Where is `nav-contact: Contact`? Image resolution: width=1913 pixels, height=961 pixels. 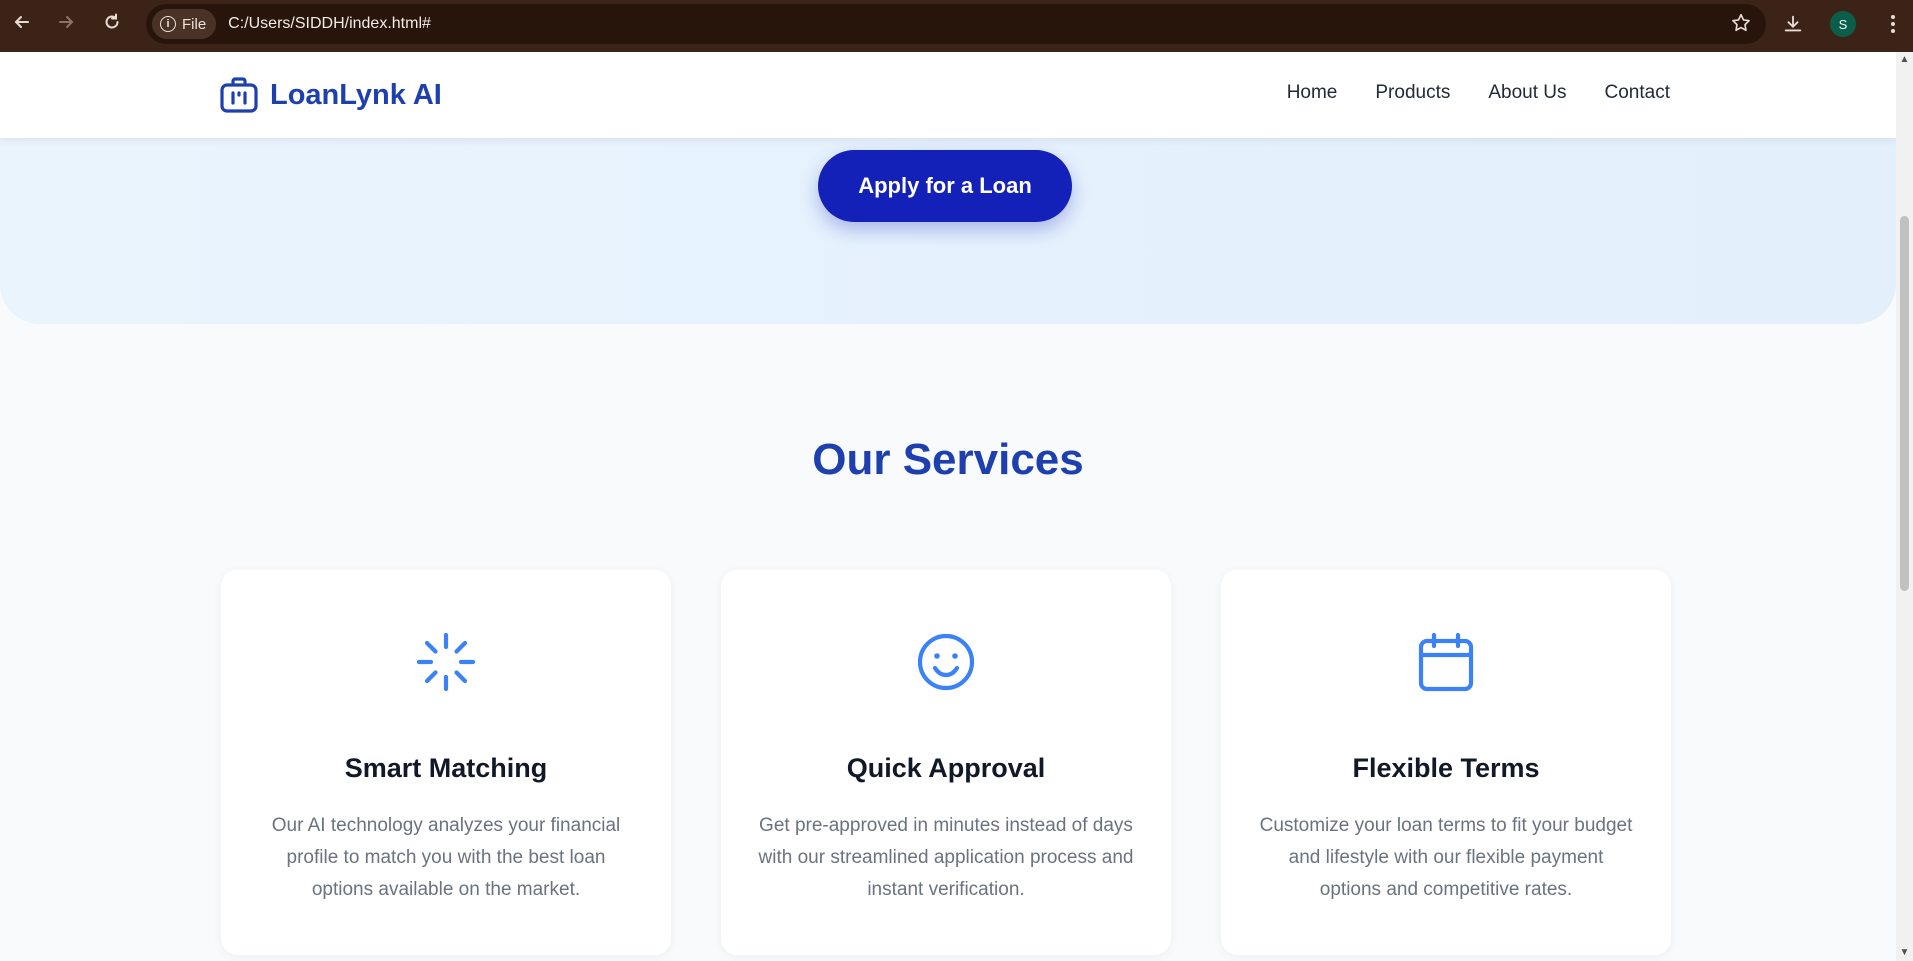 nav-contact: Contact is located at coordinates (1637, 93).